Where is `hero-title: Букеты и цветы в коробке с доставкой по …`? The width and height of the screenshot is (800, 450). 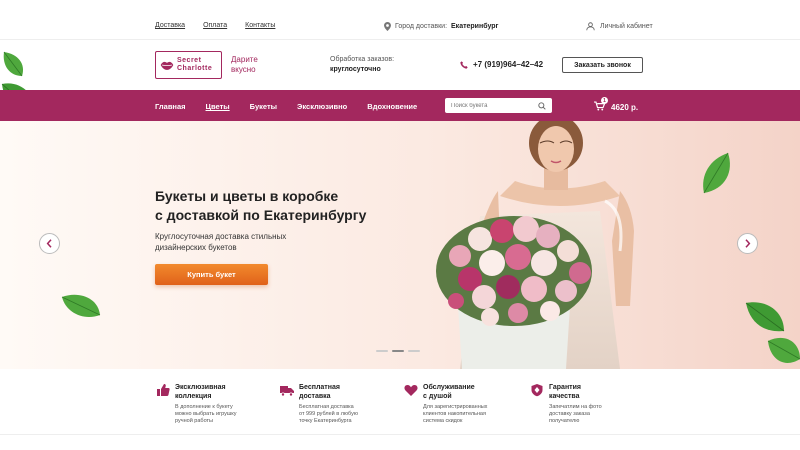 hero-title: Букеты и цветы в коробке с доставкой по … is located at coordinates (285, 206).